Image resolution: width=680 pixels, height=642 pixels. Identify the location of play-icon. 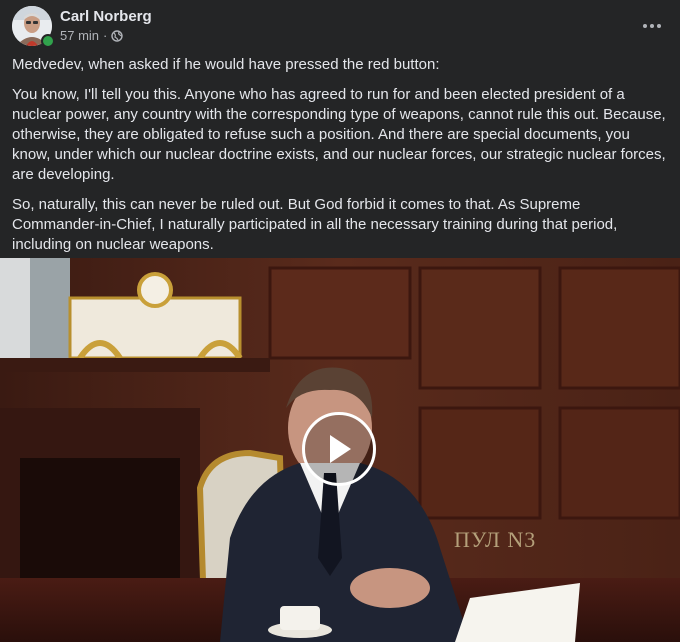
(340, 449).